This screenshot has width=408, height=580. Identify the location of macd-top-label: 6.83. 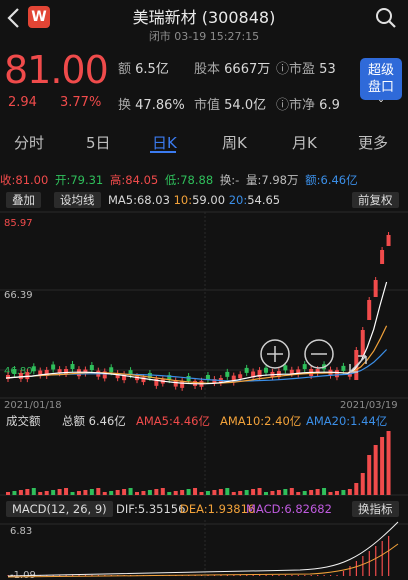
(21, 531).